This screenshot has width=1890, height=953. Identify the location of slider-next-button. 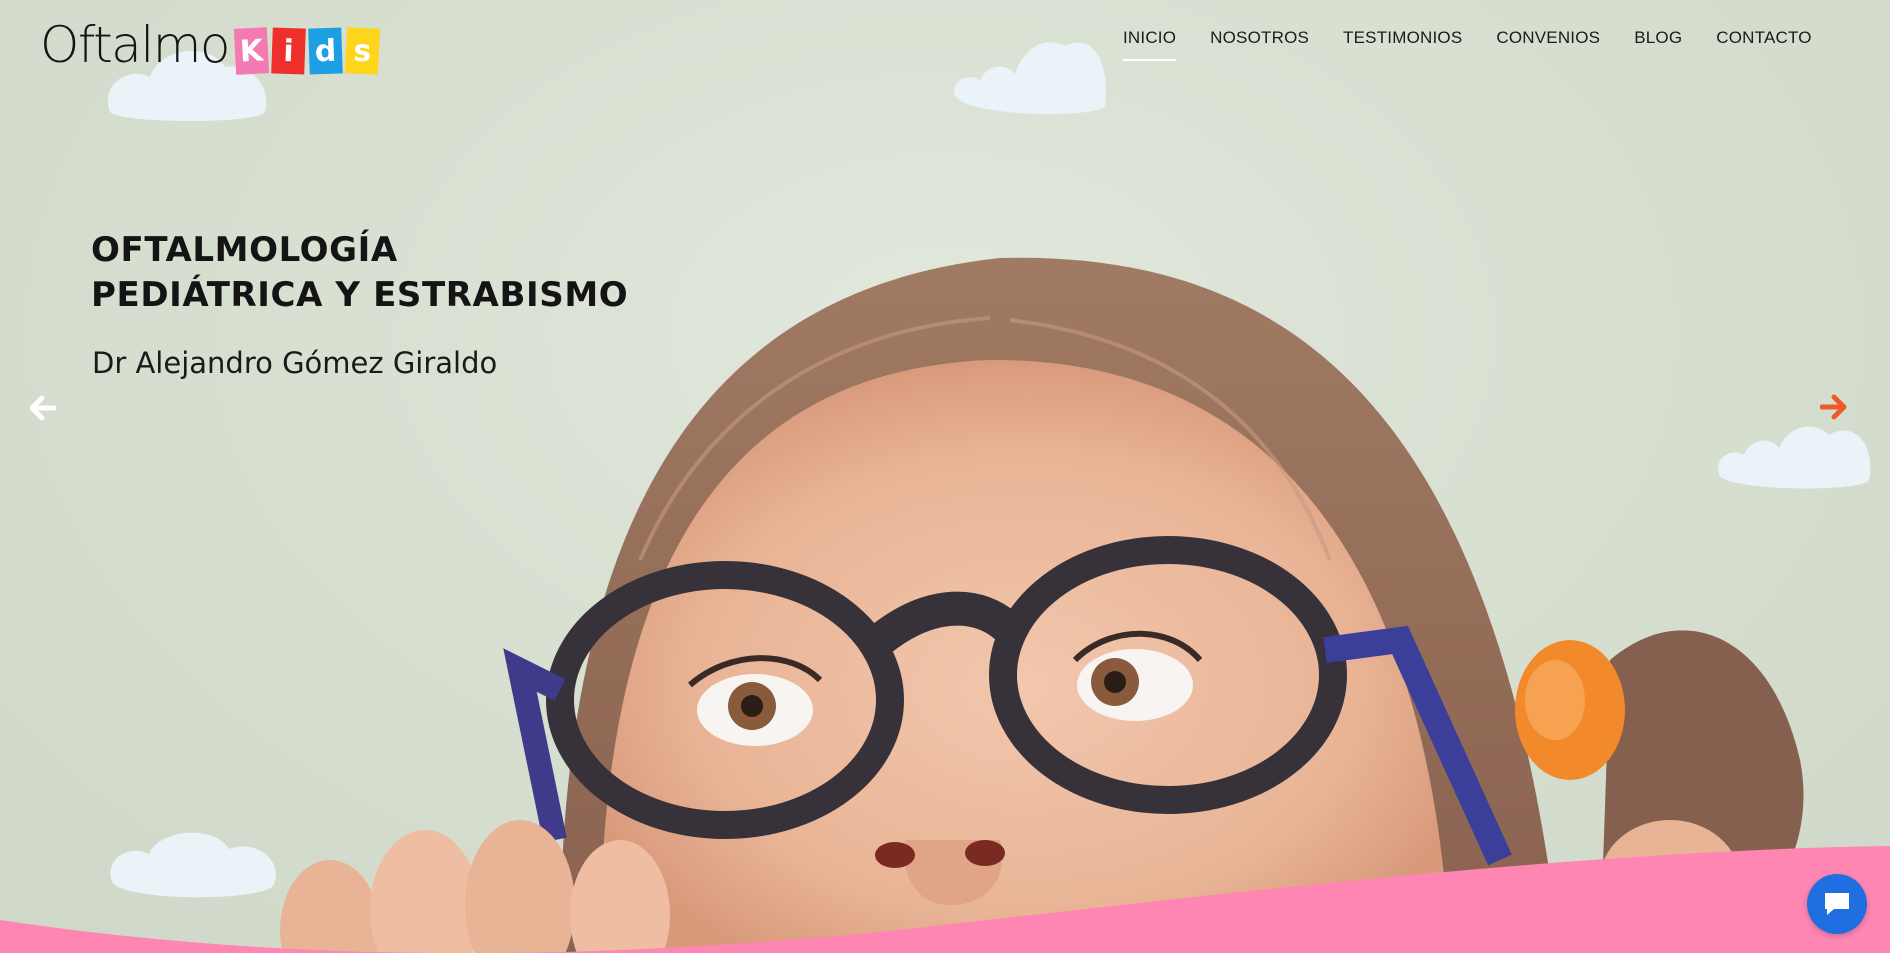
(1833, 410).